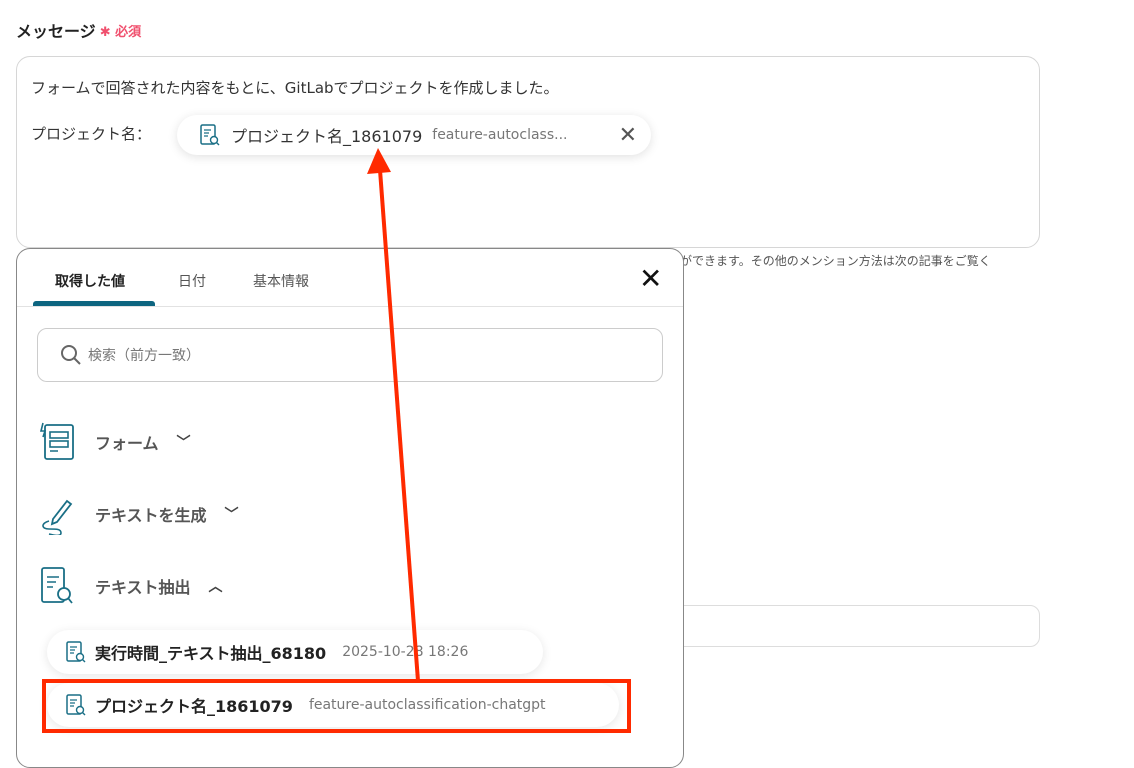 The image size is (1134, 768). I want to click on section-text-extraction: テキスト抽出 ︿, so click(131, 586).